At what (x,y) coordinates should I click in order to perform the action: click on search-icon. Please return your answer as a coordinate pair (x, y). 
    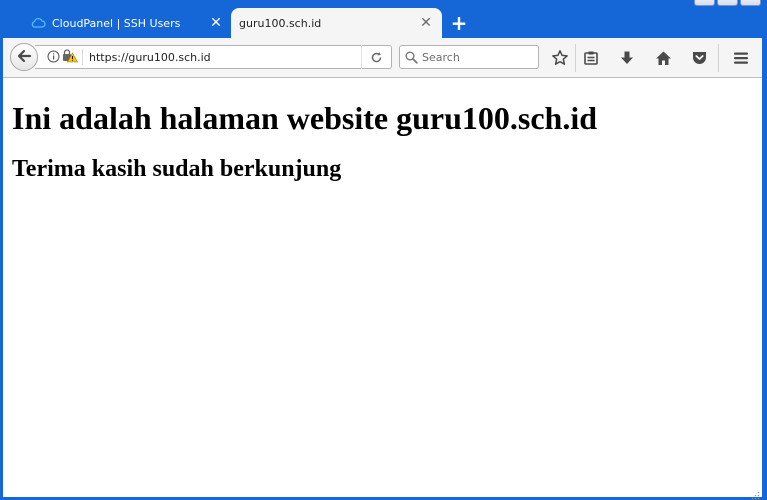
    Looking at the image, I should click on (411, 57).